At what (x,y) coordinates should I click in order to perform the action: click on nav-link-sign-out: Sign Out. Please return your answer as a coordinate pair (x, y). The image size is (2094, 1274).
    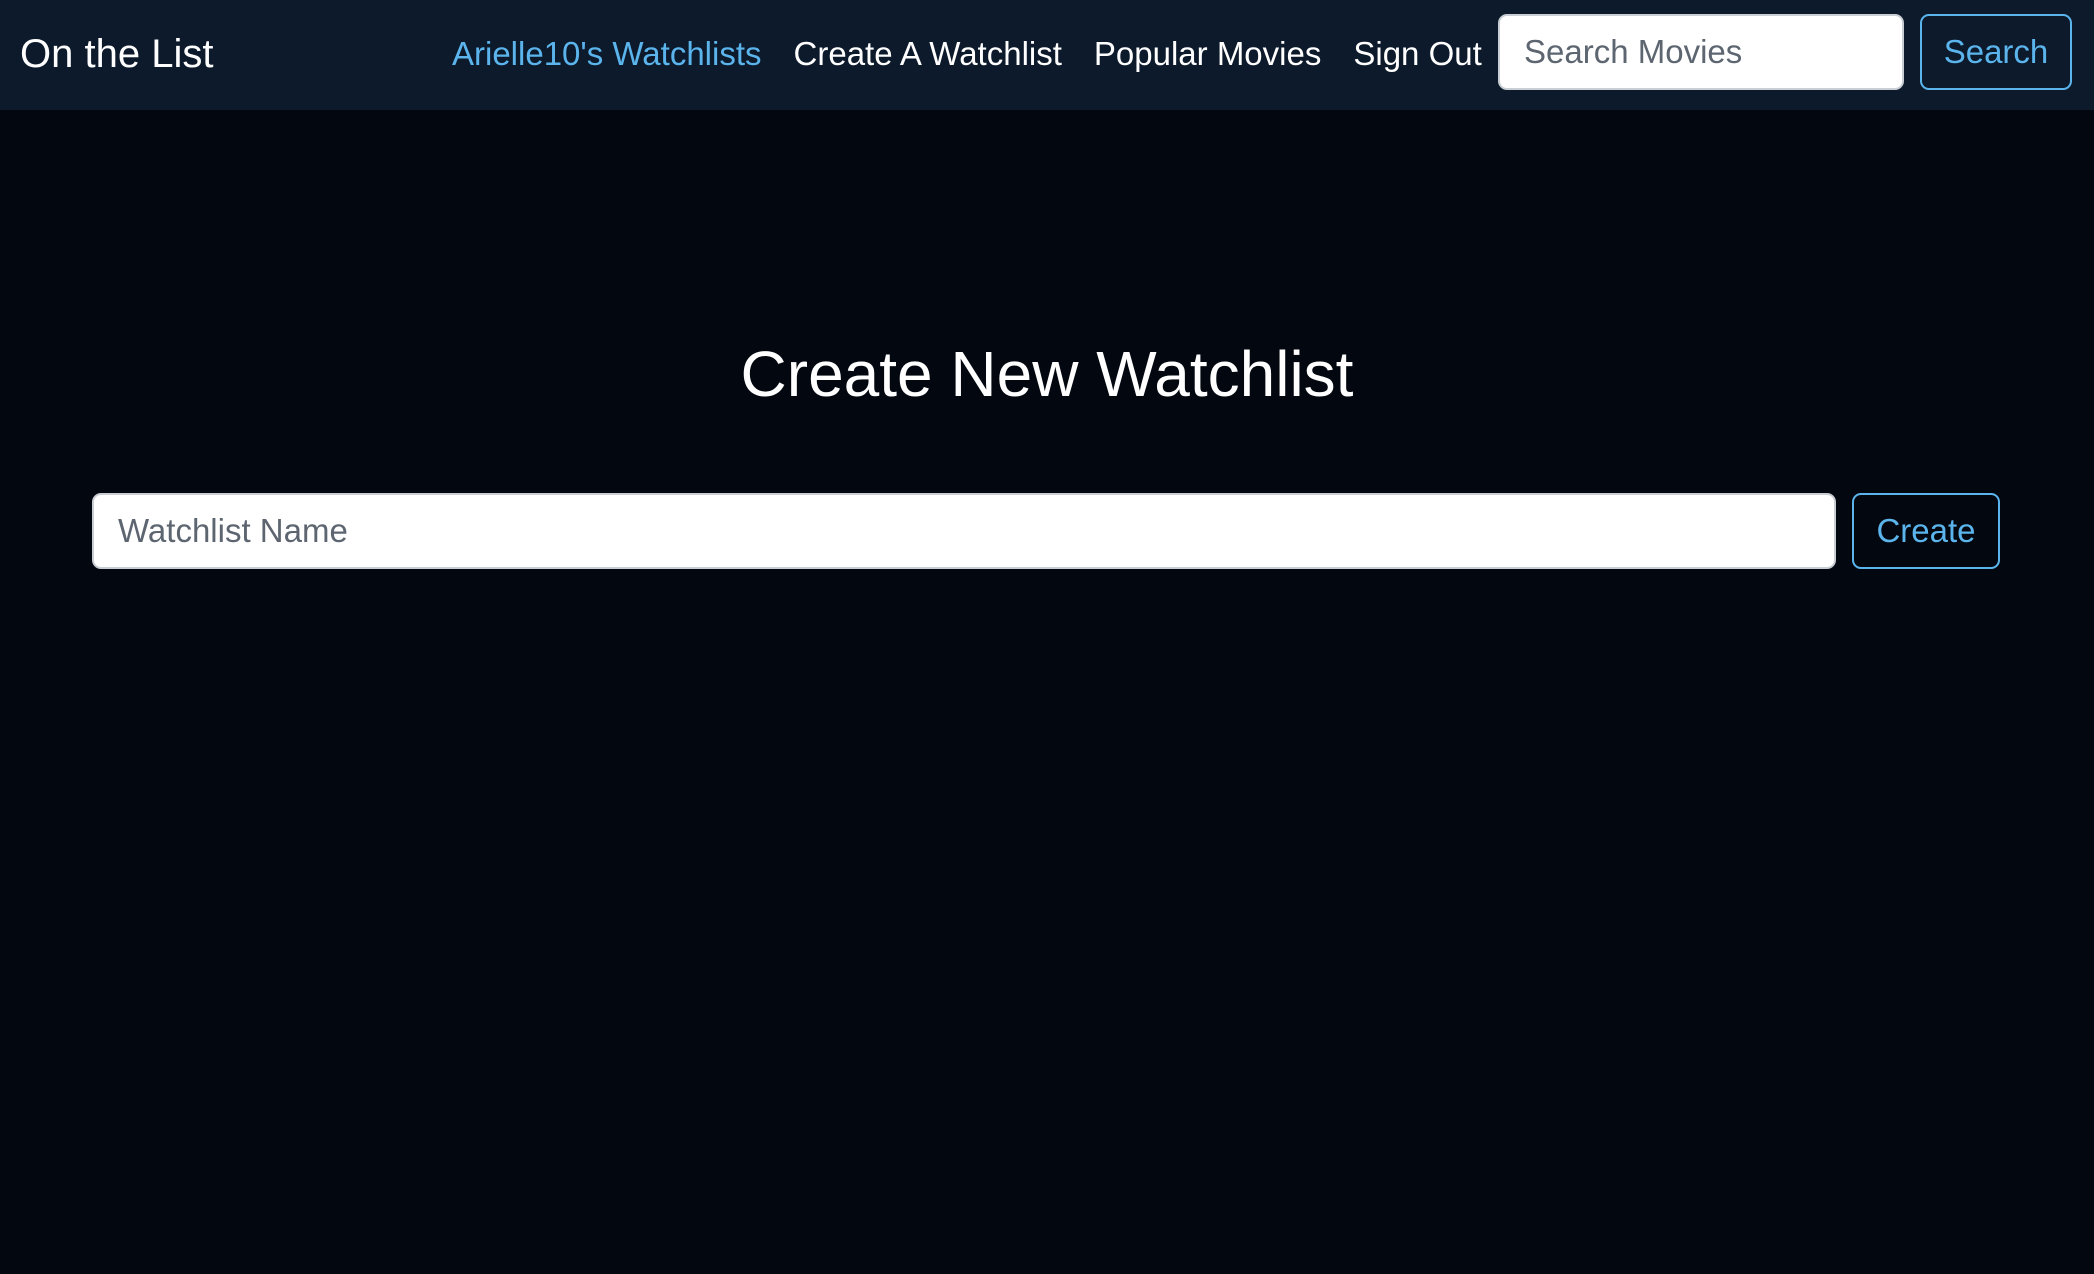
    Looking at the image, I should click on (1417, 54).